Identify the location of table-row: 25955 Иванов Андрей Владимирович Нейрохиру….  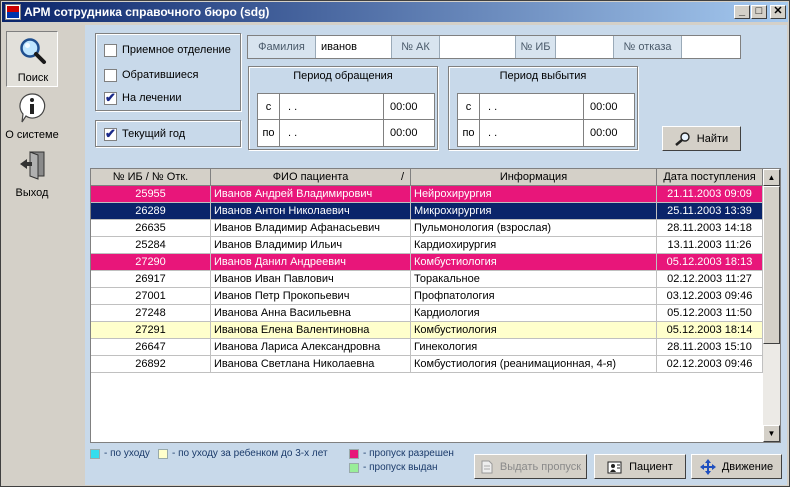
(427, 194).